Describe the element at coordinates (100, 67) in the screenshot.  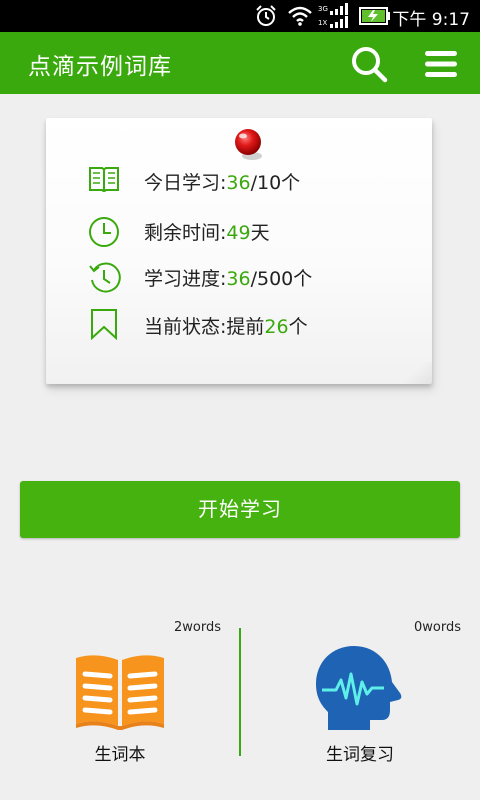
I see `app-title: 点滴示例词库` at that location.